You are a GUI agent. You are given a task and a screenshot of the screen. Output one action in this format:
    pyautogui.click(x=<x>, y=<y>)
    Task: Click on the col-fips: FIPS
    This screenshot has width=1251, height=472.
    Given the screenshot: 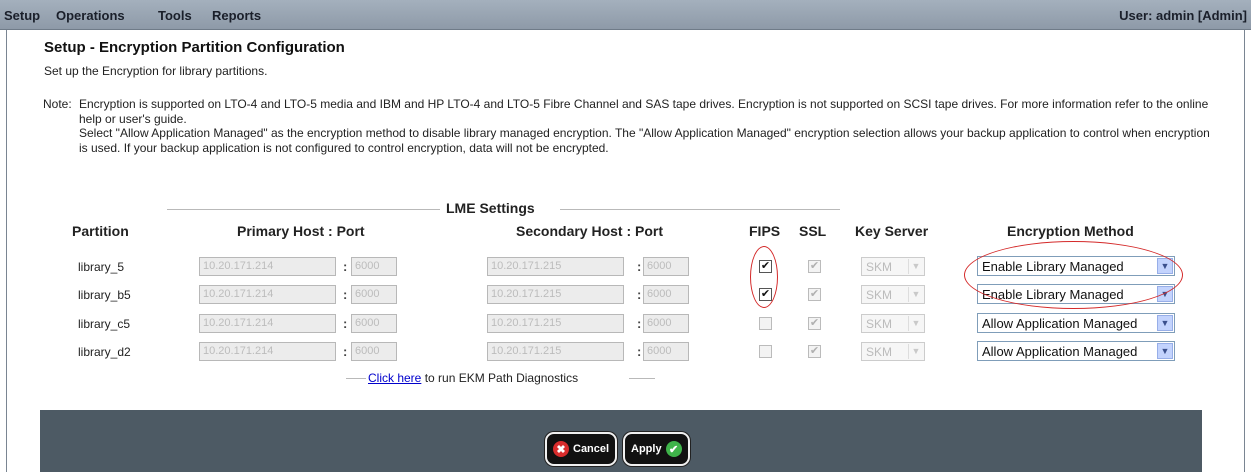 What is the action you would take?
    pyautogui.click(x=765, y=231)
    